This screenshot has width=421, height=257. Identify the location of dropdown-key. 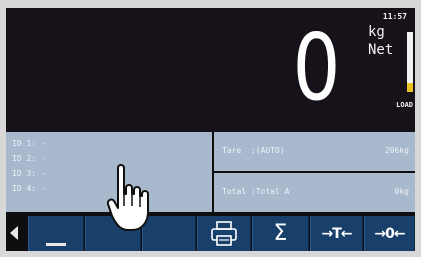
(56, 233).